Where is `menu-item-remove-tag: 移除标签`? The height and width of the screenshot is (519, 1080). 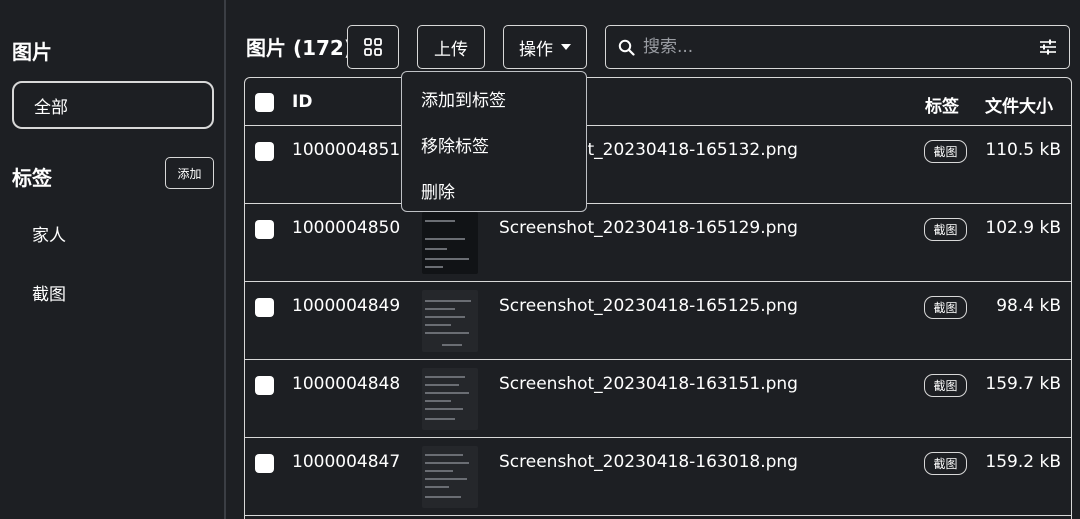 menu-item-remove-tag: 移除标签 is located at coordinates (494, 153).